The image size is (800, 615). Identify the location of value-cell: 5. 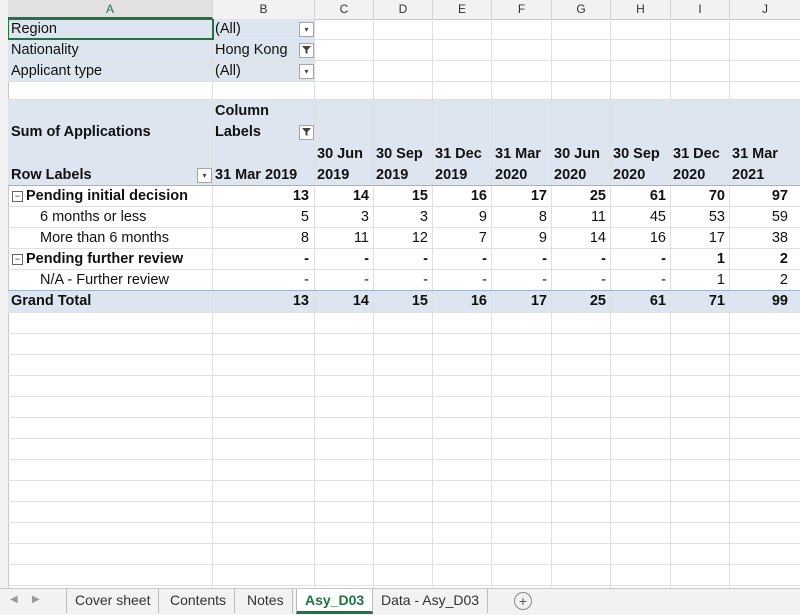
(261, 217).